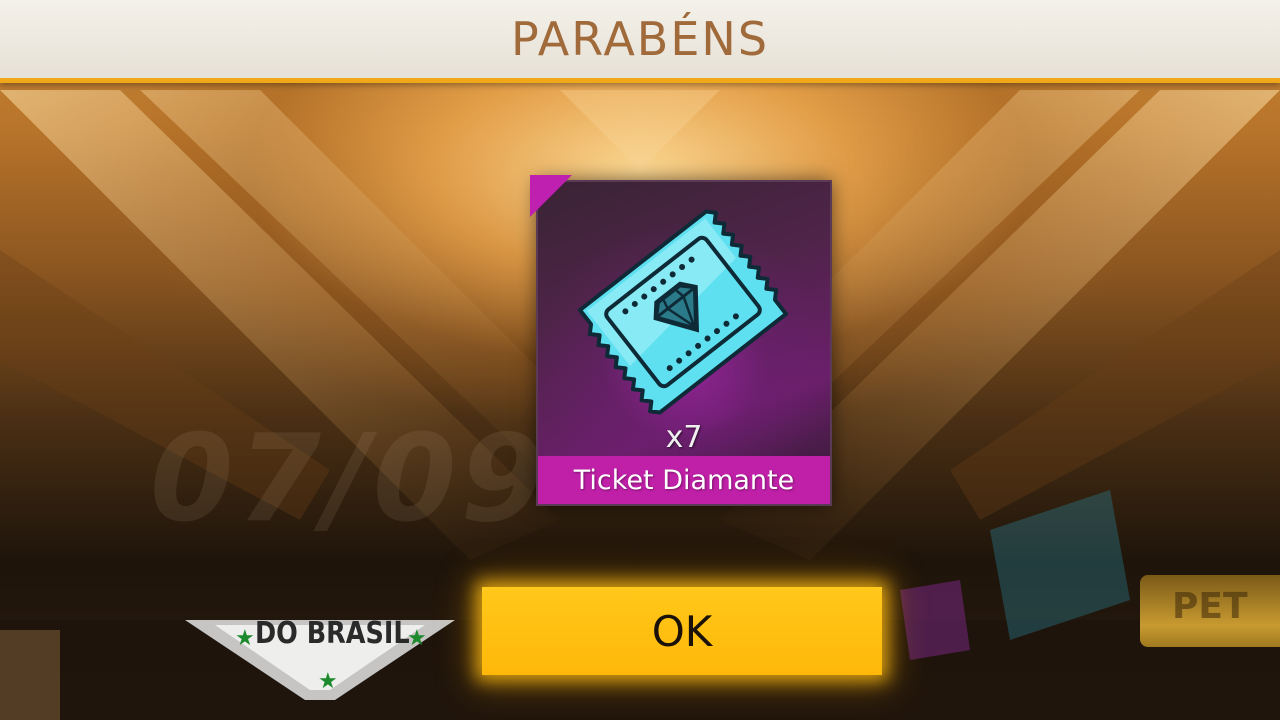 The width and height of the screenshot is (1280, 720). Describe the element at coordinates (349, 479) in the screenshot. I see `background-date-text: 07/09` at that location.